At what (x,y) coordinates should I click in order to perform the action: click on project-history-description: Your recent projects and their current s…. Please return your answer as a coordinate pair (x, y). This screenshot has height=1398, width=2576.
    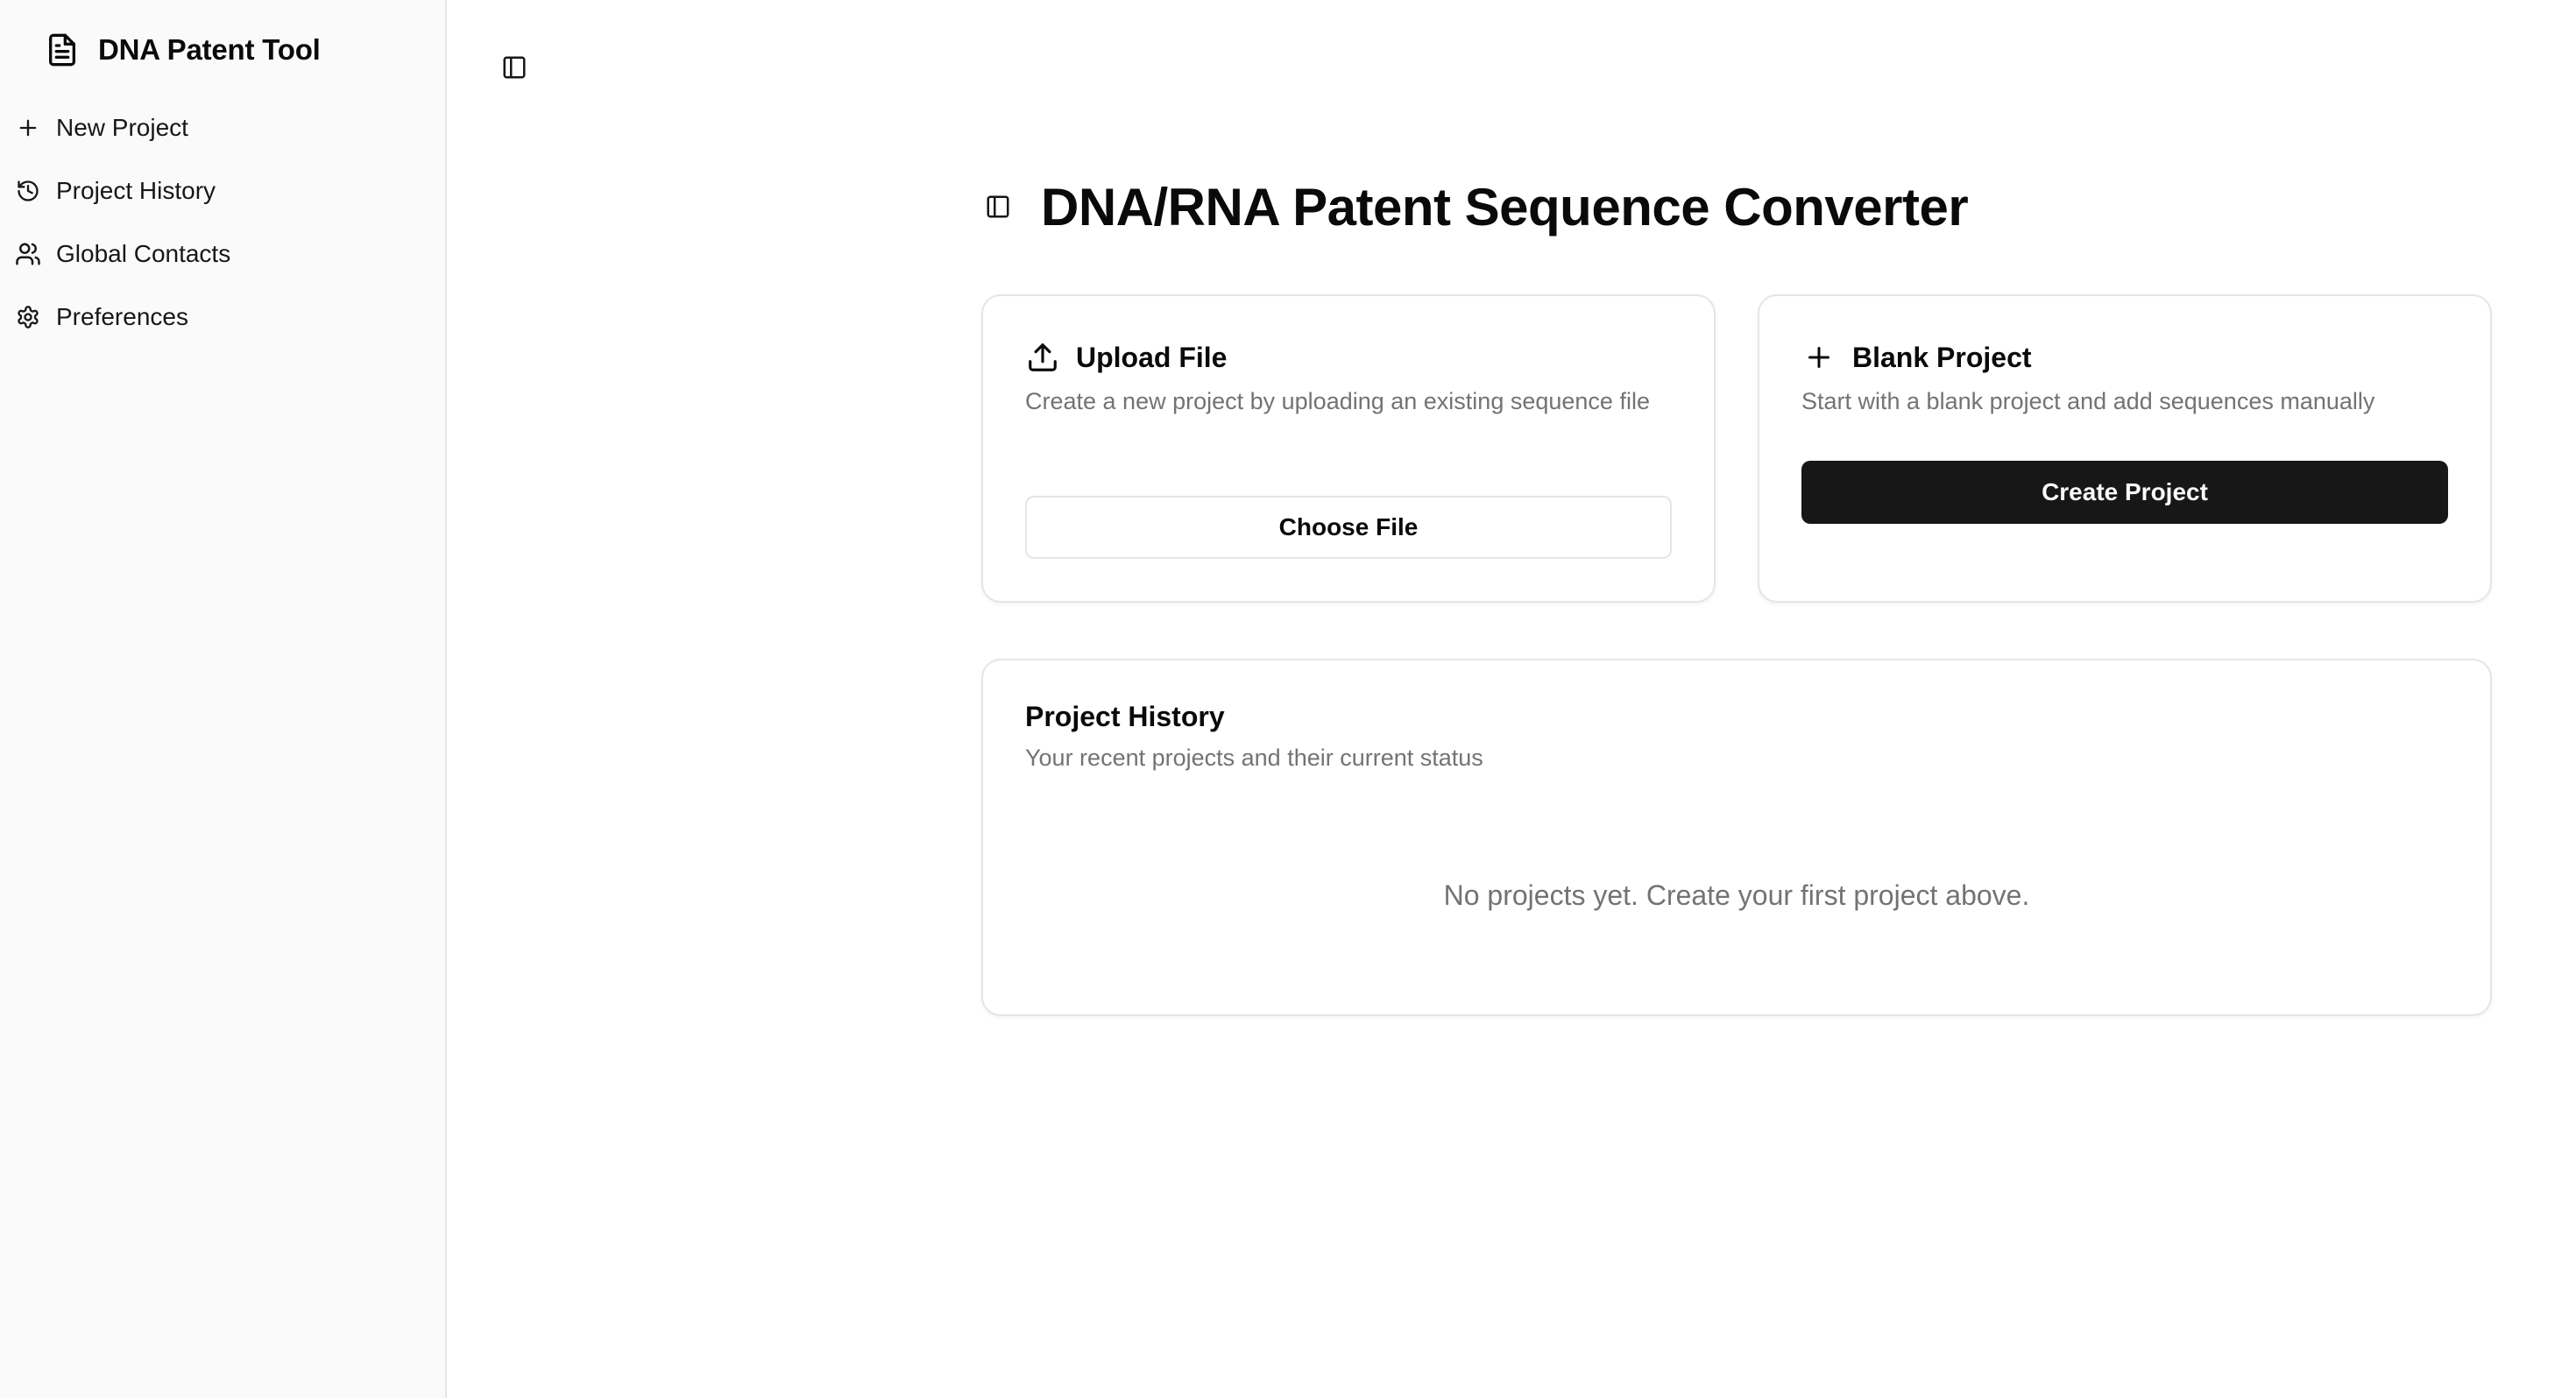
    Looking at the image, I should click on (1254, 758).